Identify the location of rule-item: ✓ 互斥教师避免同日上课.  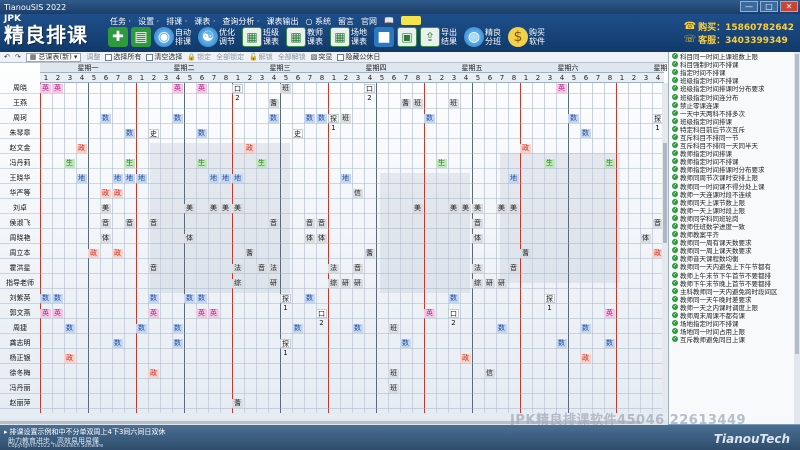
(734, 339).